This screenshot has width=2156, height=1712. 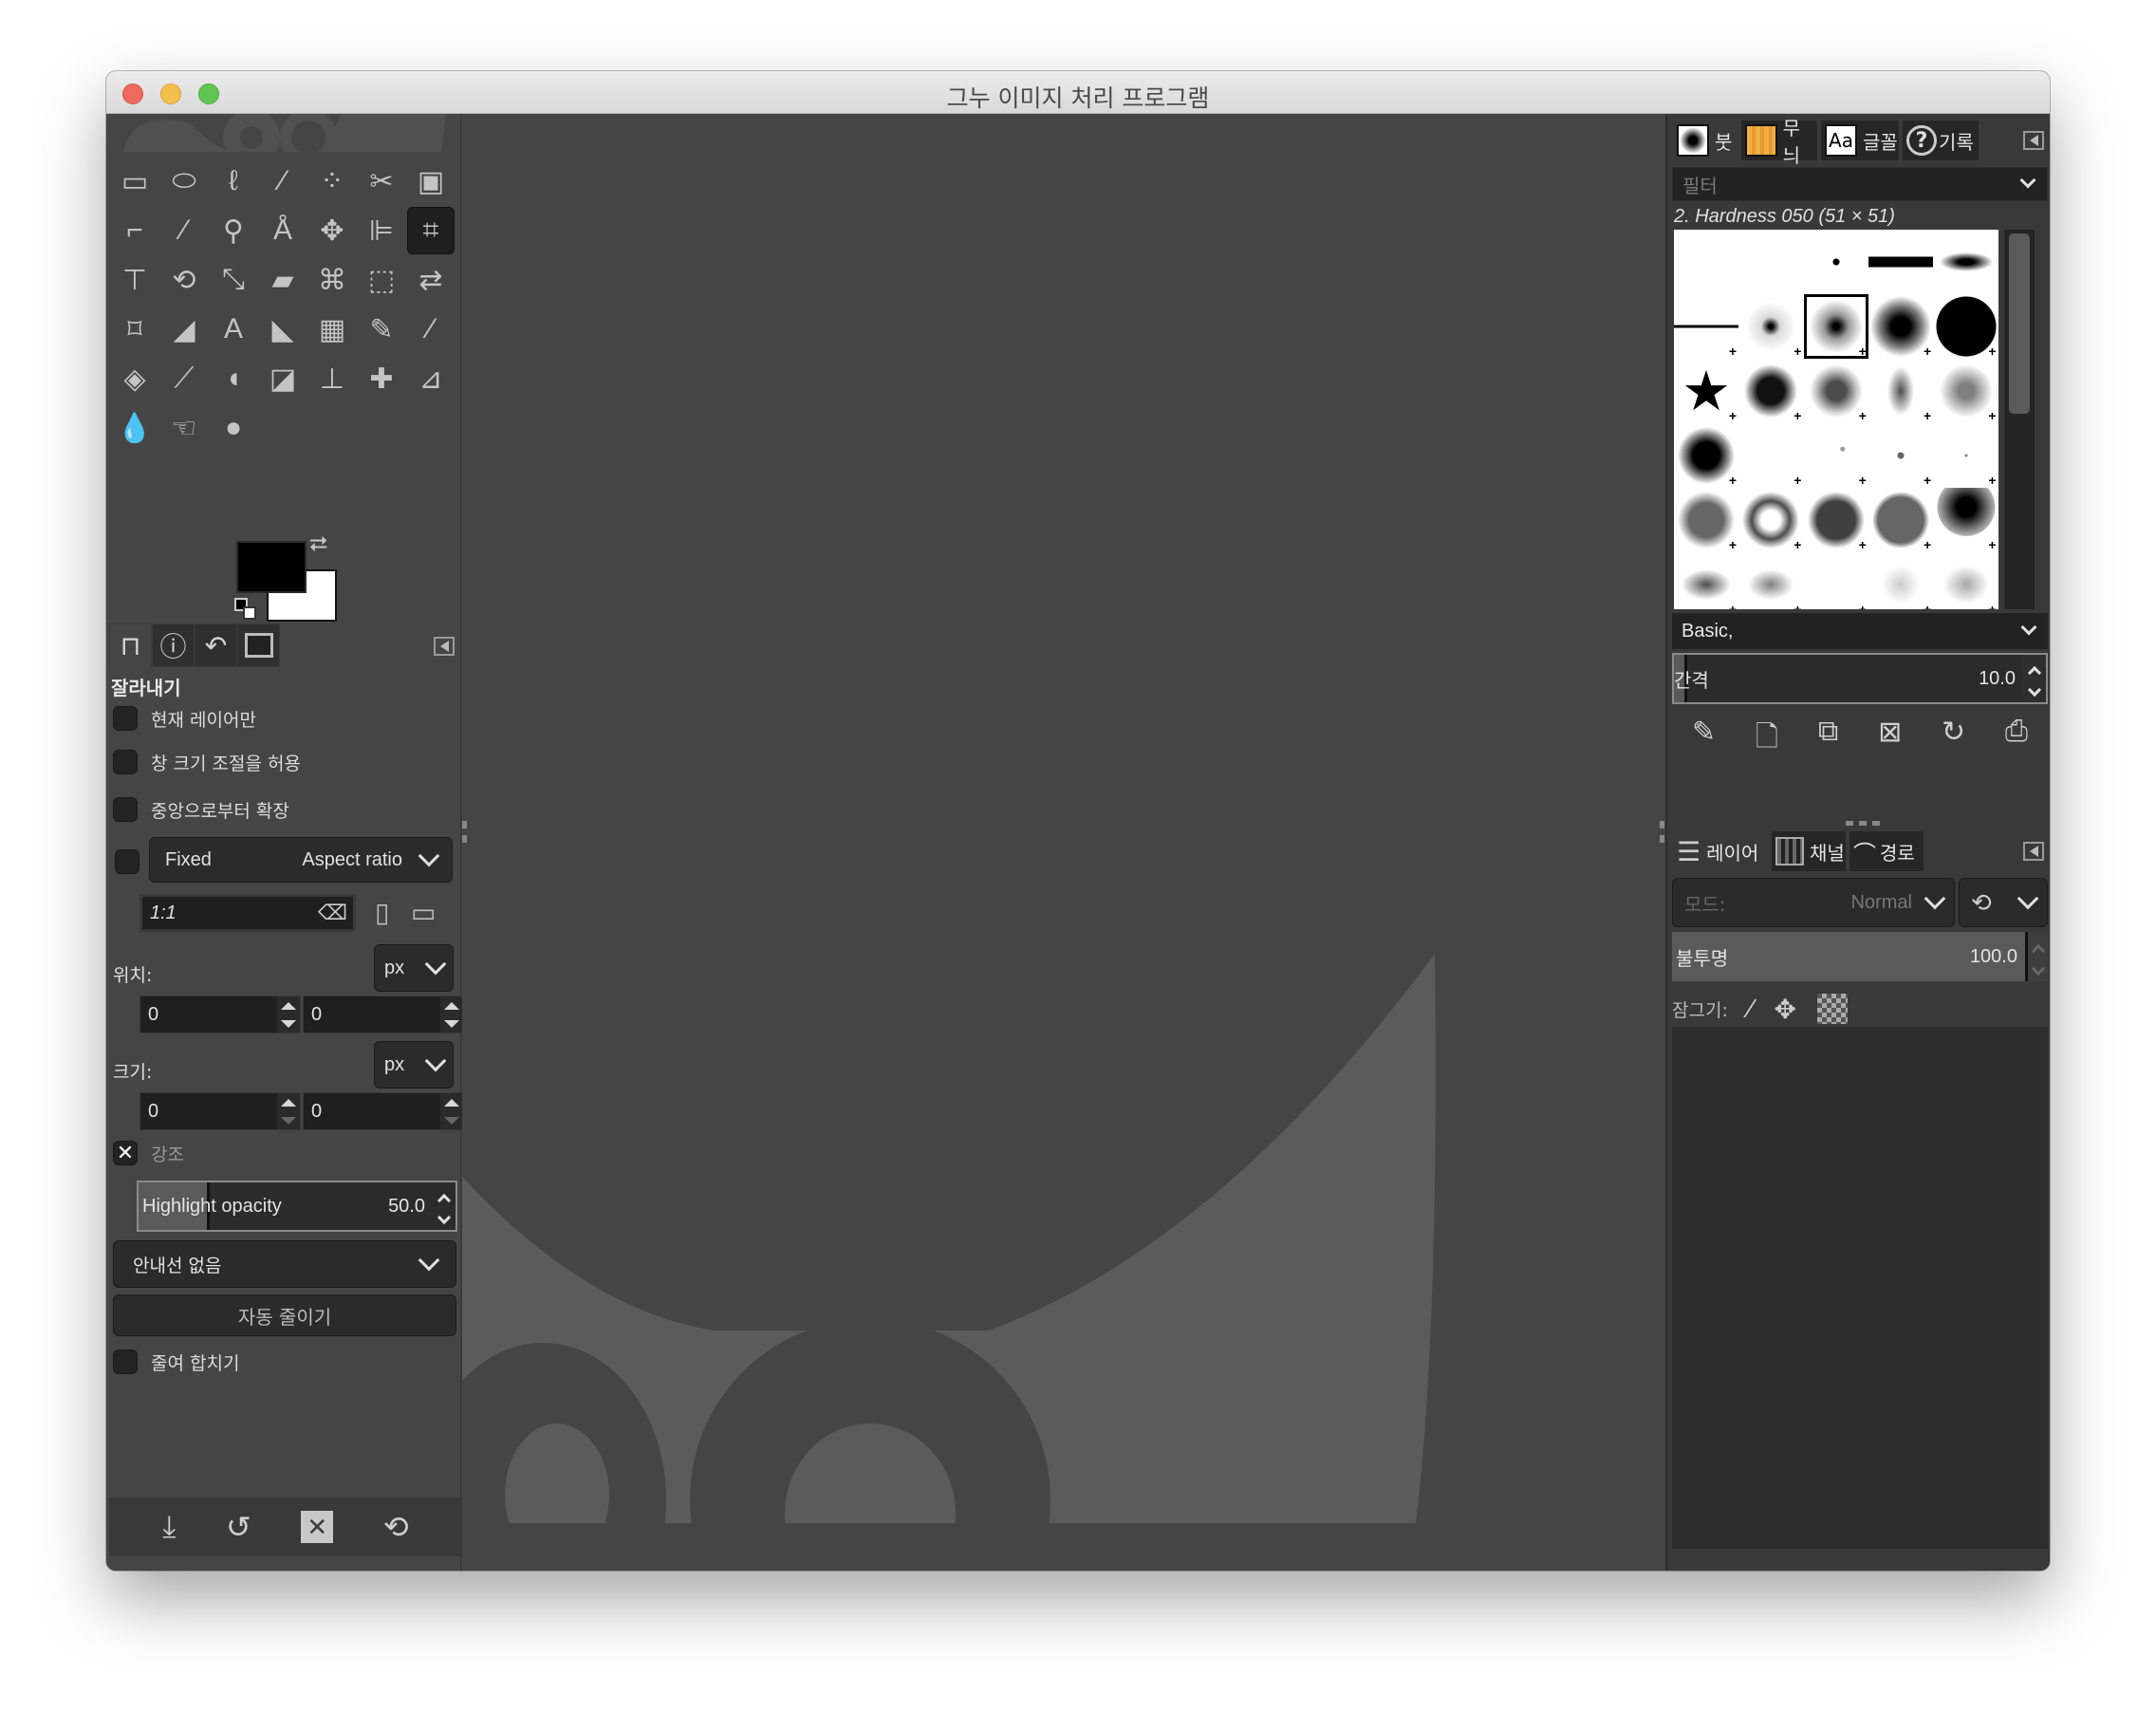 I want to click on tool-warp: ◢, so click(x=184, y=329).